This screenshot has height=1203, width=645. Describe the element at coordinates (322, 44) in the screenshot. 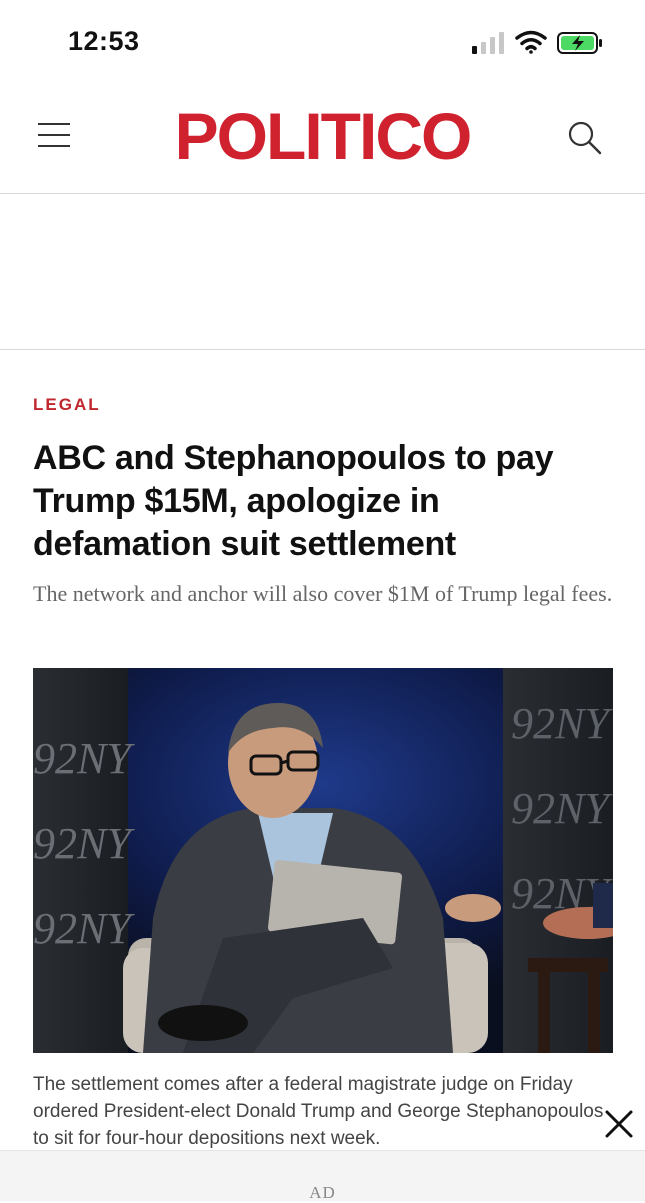

I see `status-bar: 12:53` at that location.